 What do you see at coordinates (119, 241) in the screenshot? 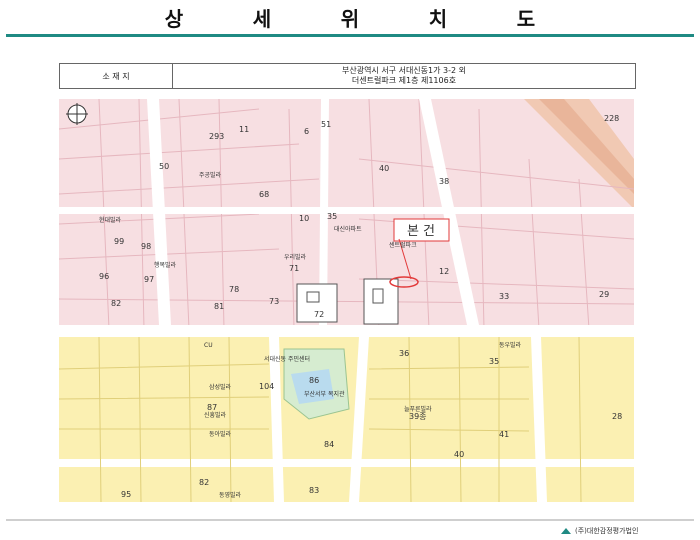
I see `lot-number: 99` at bounding box center [119, 241].